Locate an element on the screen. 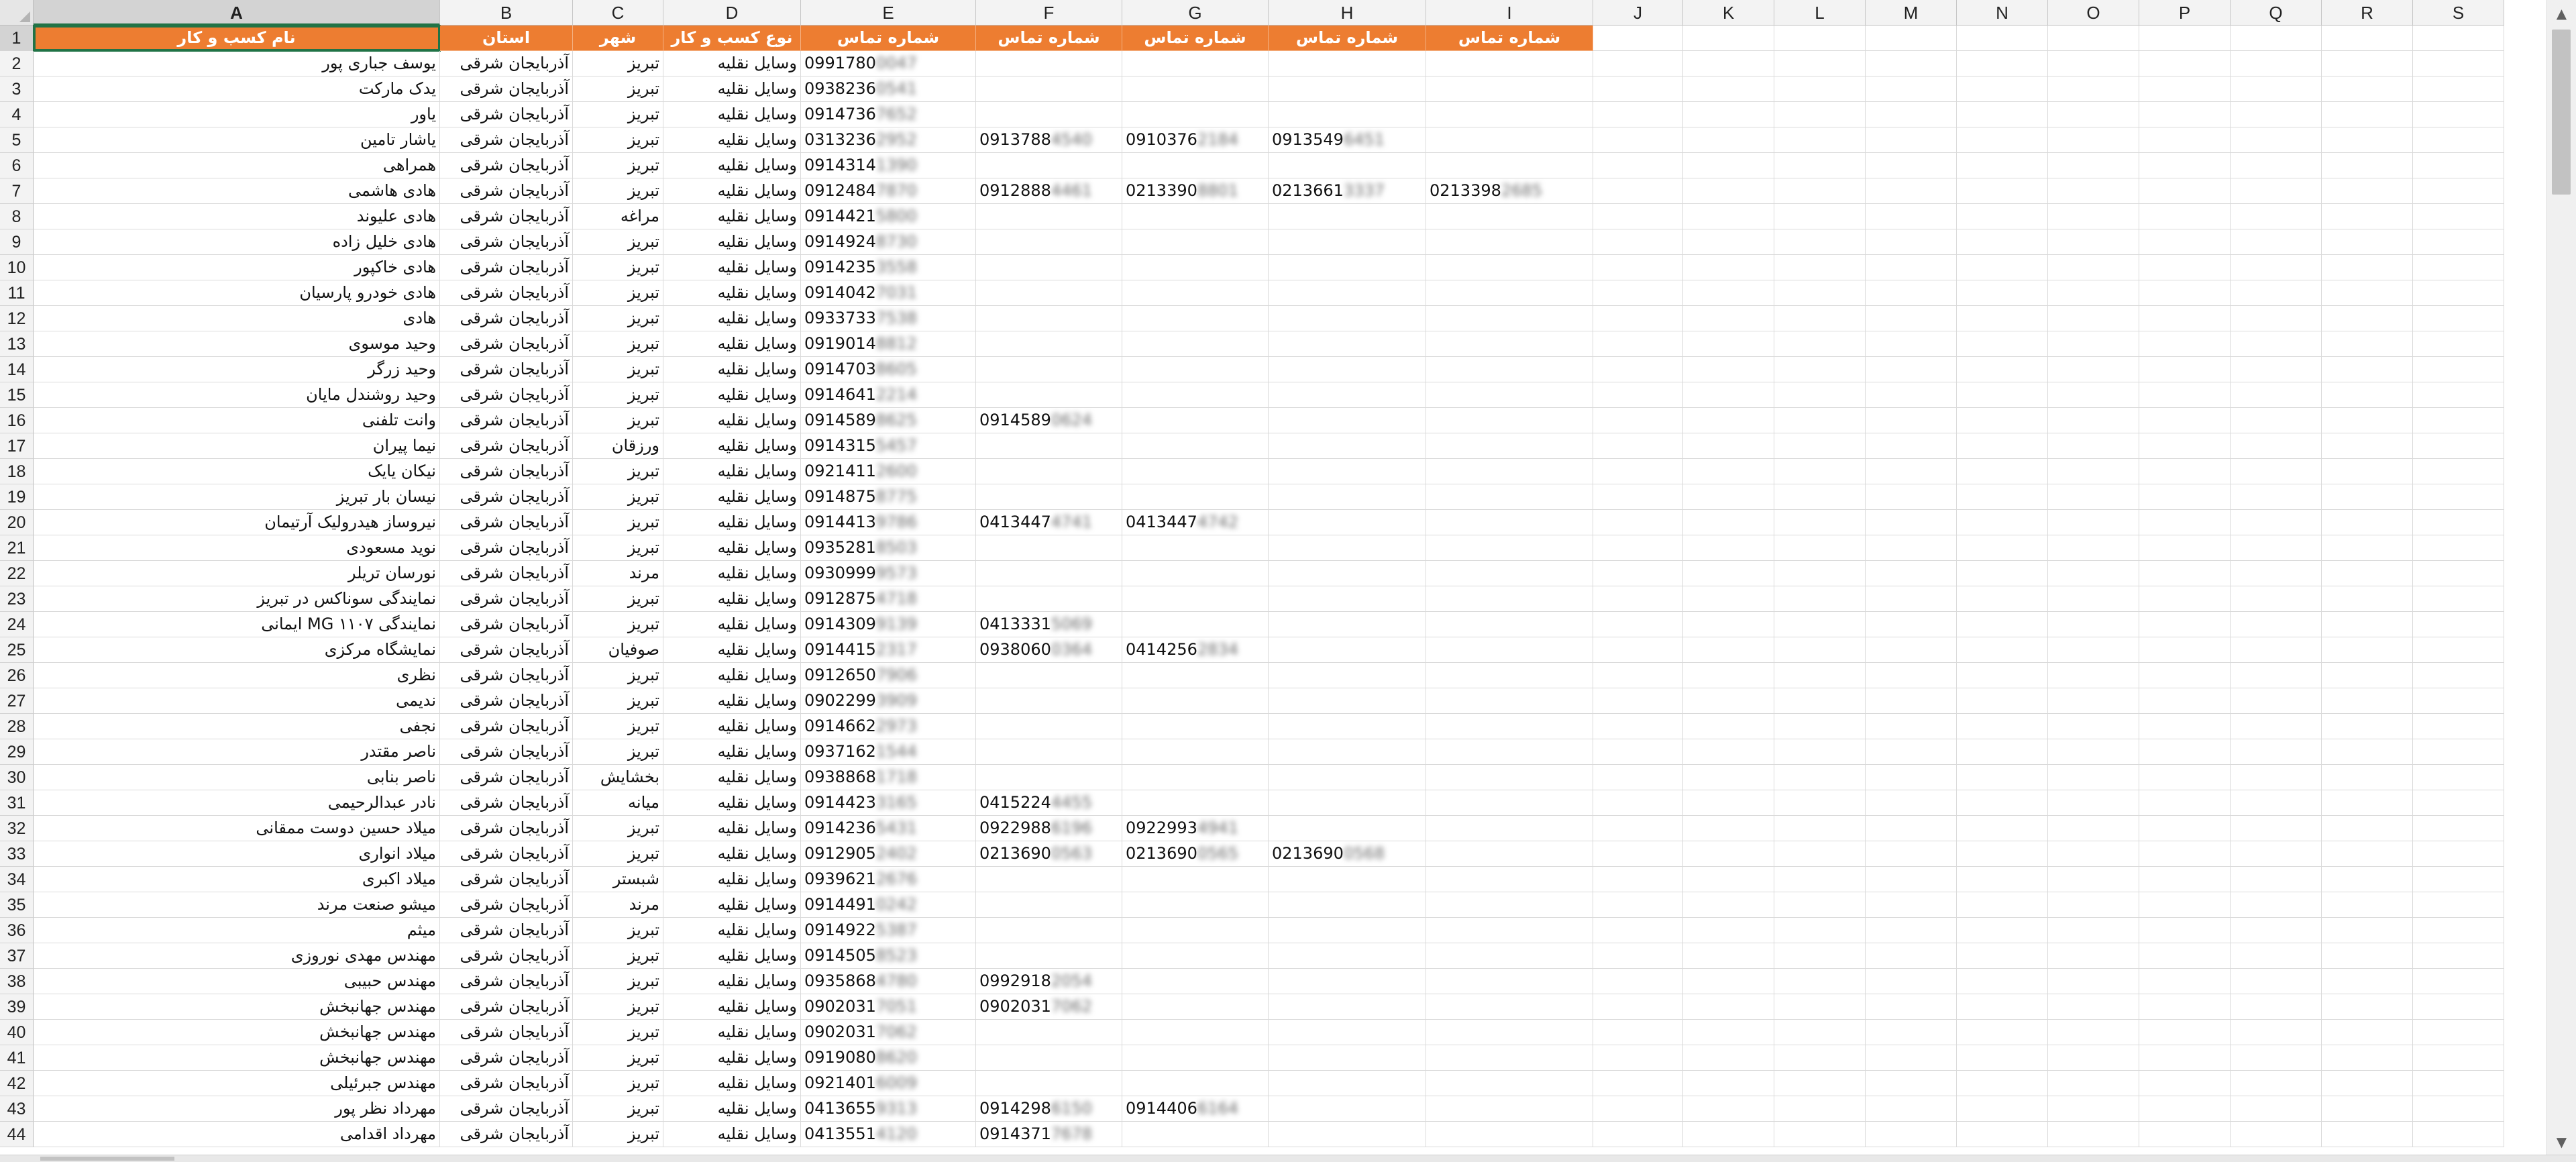 This screenshot has height=1162, width=2576. phone-cell: 09128884461 is located at coordinates (1049, 191).